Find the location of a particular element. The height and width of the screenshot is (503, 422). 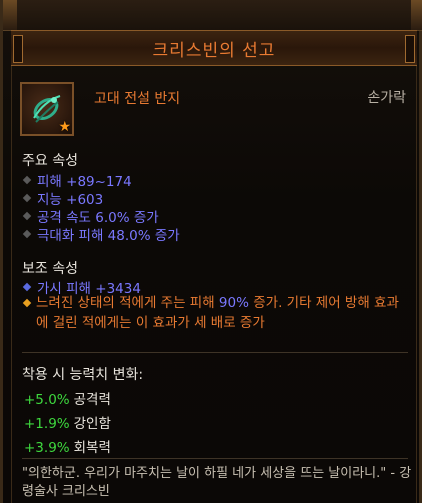

ornament-corner-right is located at coordinates (416, 15).